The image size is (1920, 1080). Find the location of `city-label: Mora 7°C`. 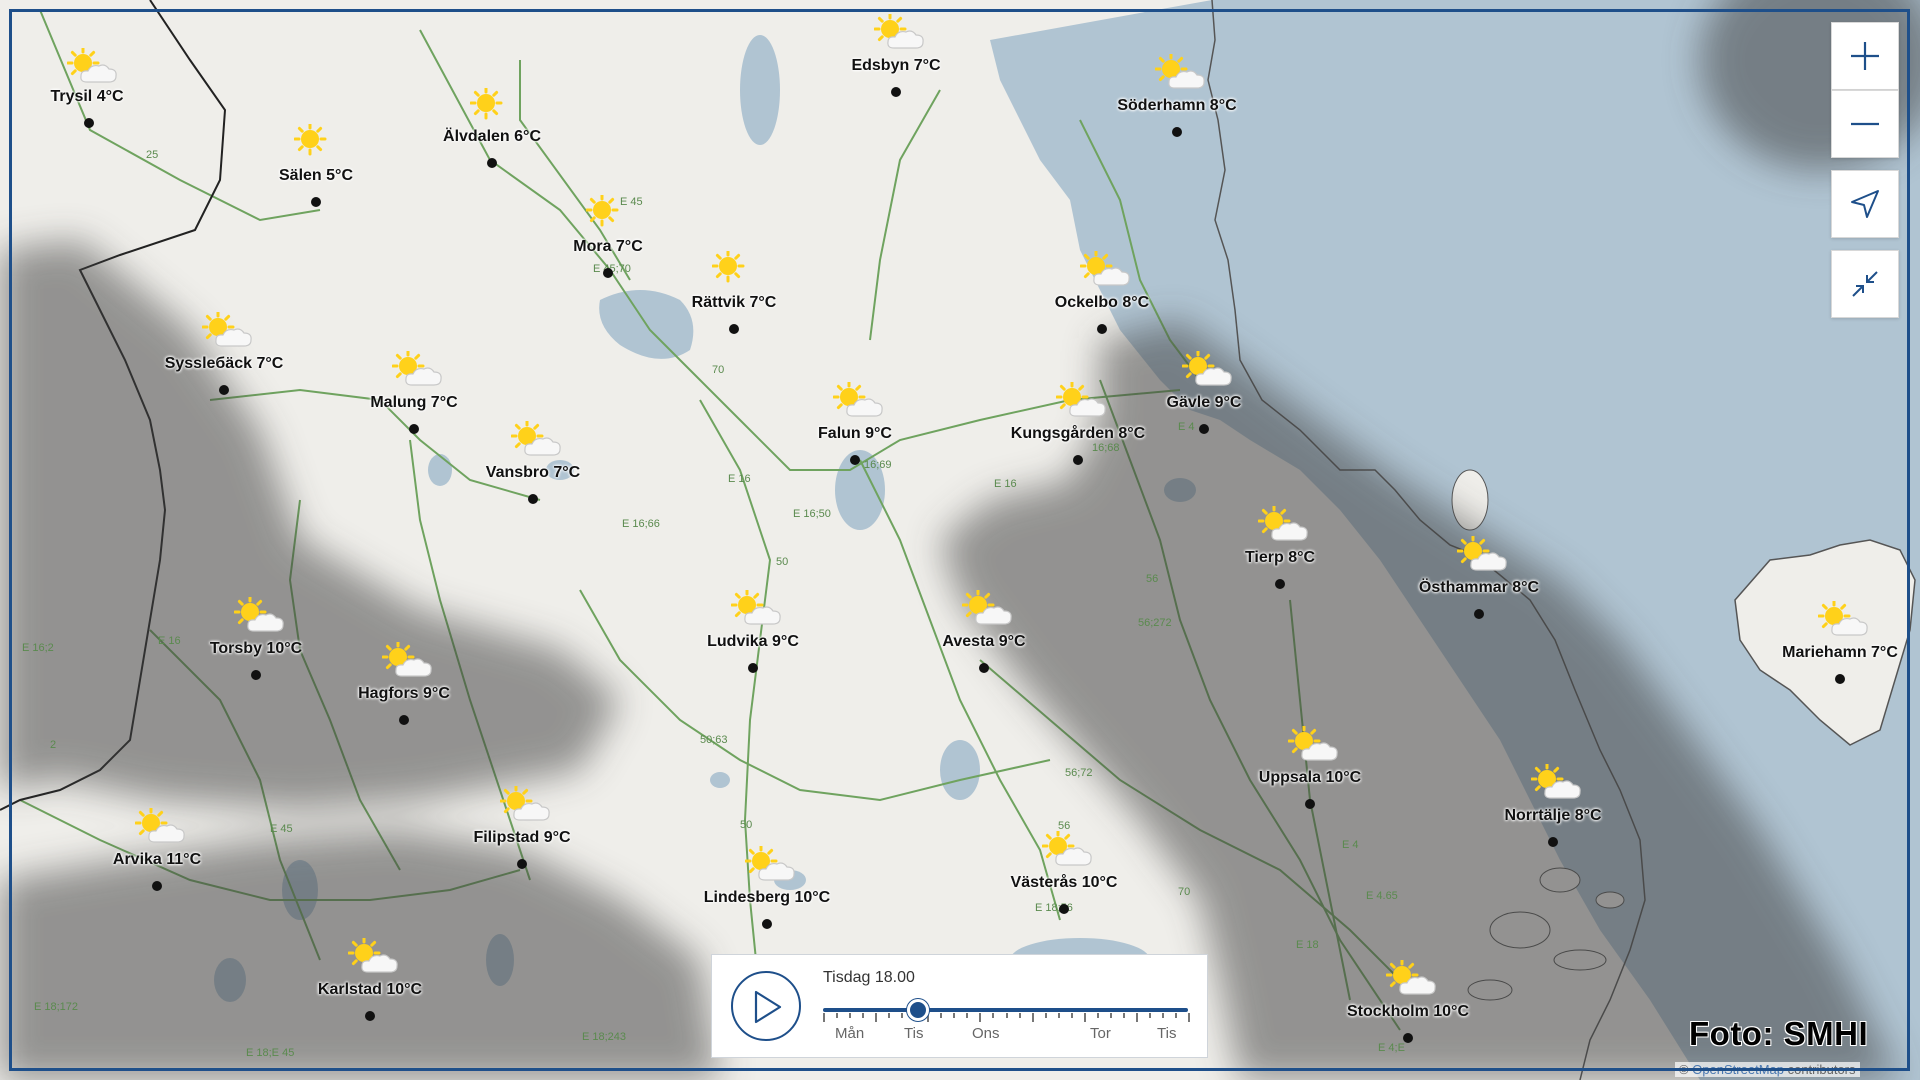

city-label: Mora 7°C is located at coordinates (608, 246).